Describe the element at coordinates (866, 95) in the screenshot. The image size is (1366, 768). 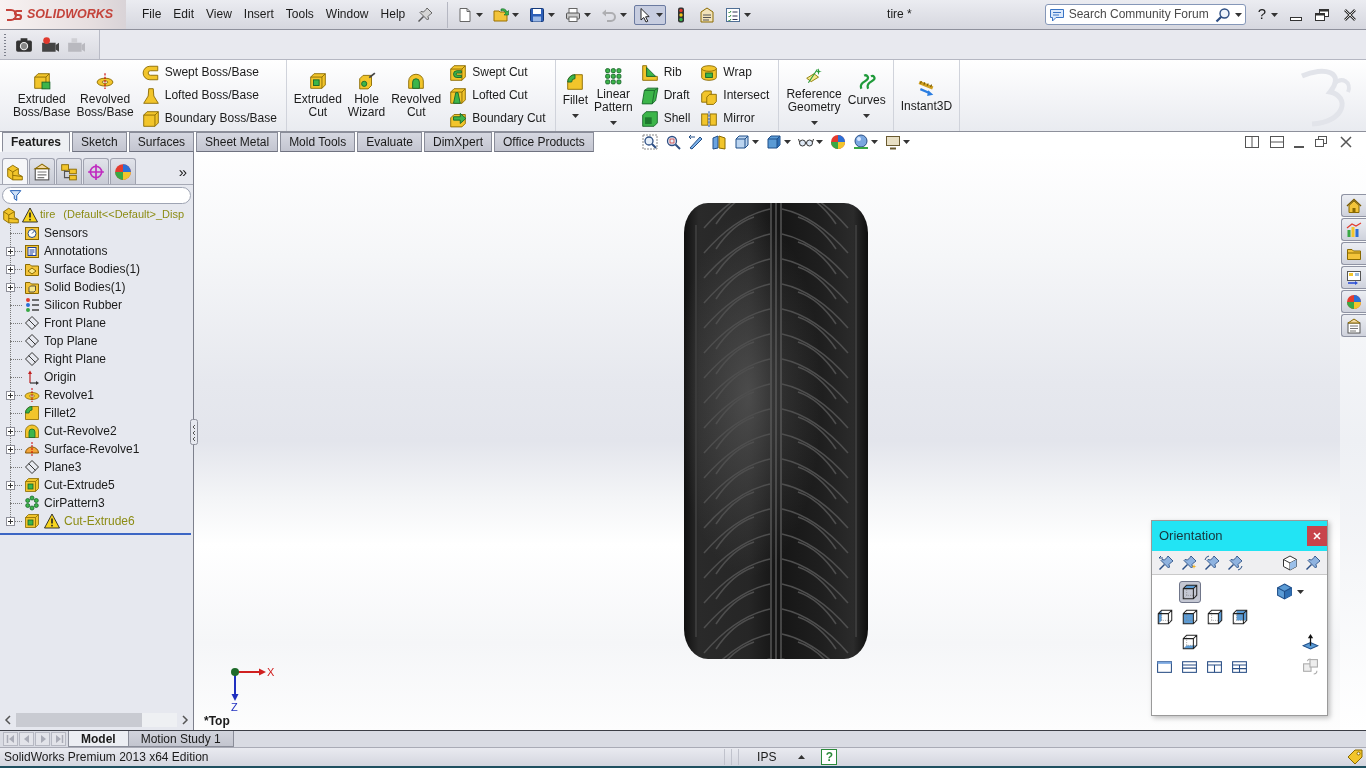
I see `ribbon-button: Curves` at that location.